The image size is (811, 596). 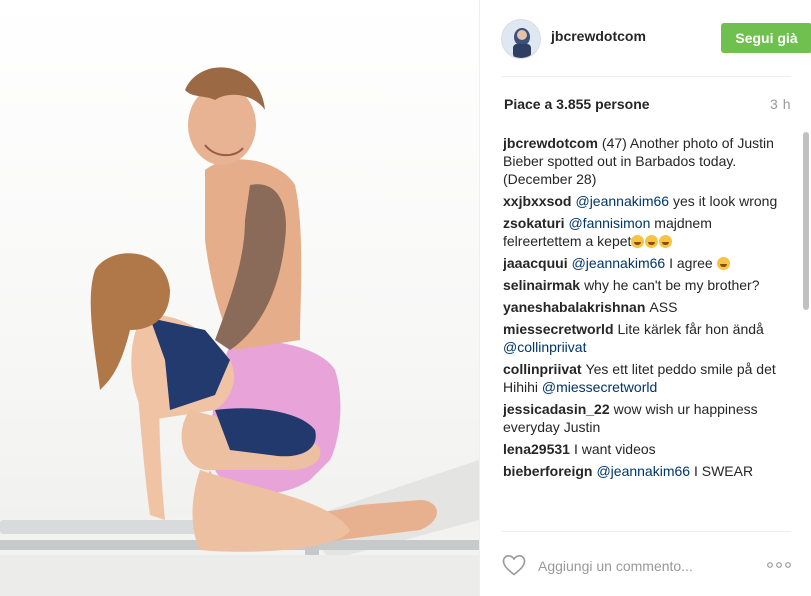 What do you see at coordinates (533, 223) in the screenshot?
I see `comment-user: zsokaturi` at bounding box center [533, 223].